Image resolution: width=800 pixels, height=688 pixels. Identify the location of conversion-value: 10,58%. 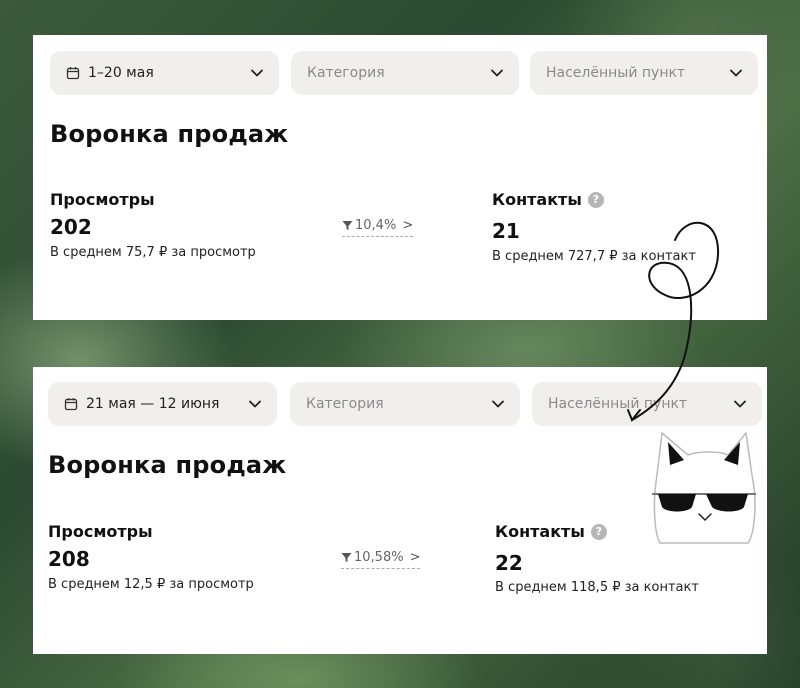
(379, 557).